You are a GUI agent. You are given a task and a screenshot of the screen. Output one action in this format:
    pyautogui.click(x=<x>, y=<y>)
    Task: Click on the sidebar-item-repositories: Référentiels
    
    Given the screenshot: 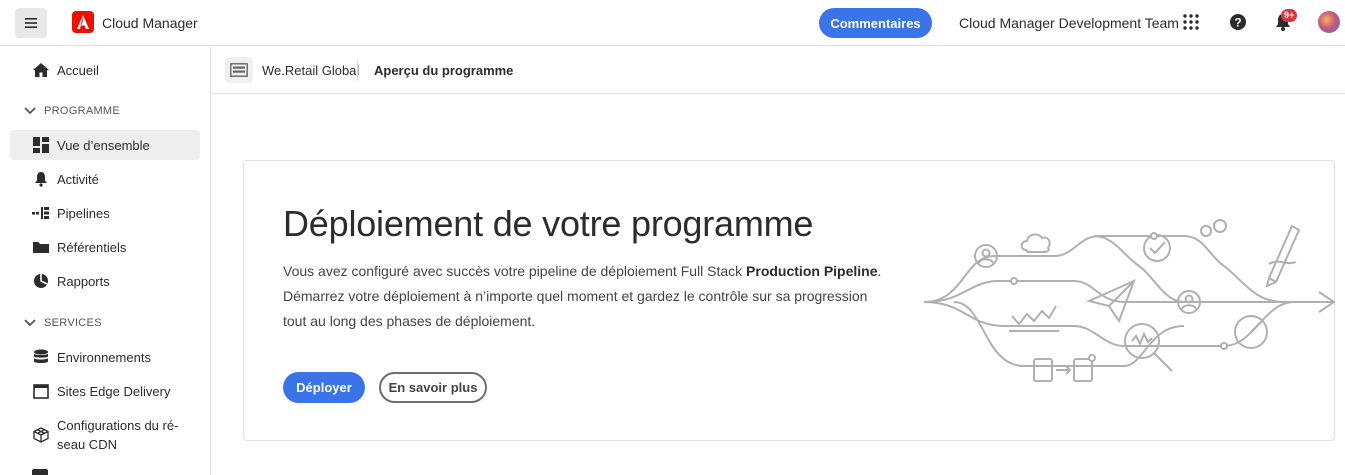 What is the action you would take?
    pyautogui.click(x=105, y=247)
    